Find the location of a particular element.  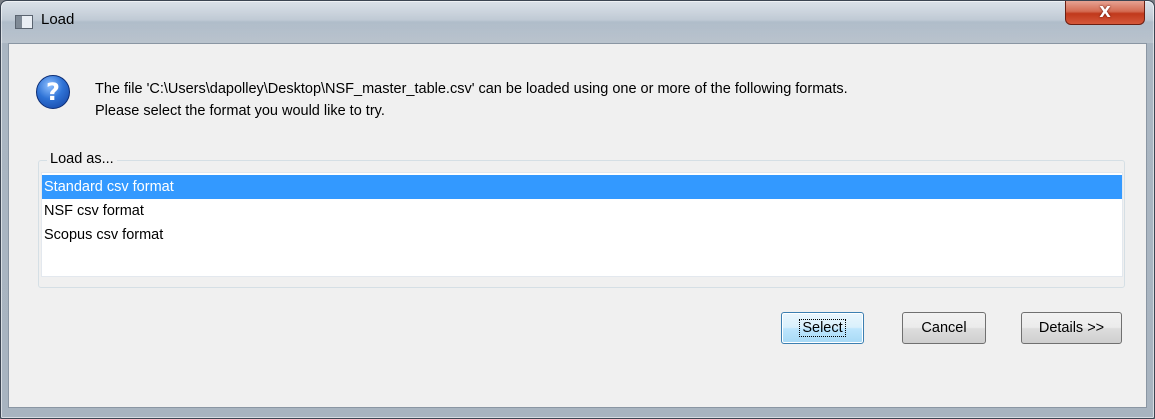

select-button: Select is located at coordinates (822, 328).